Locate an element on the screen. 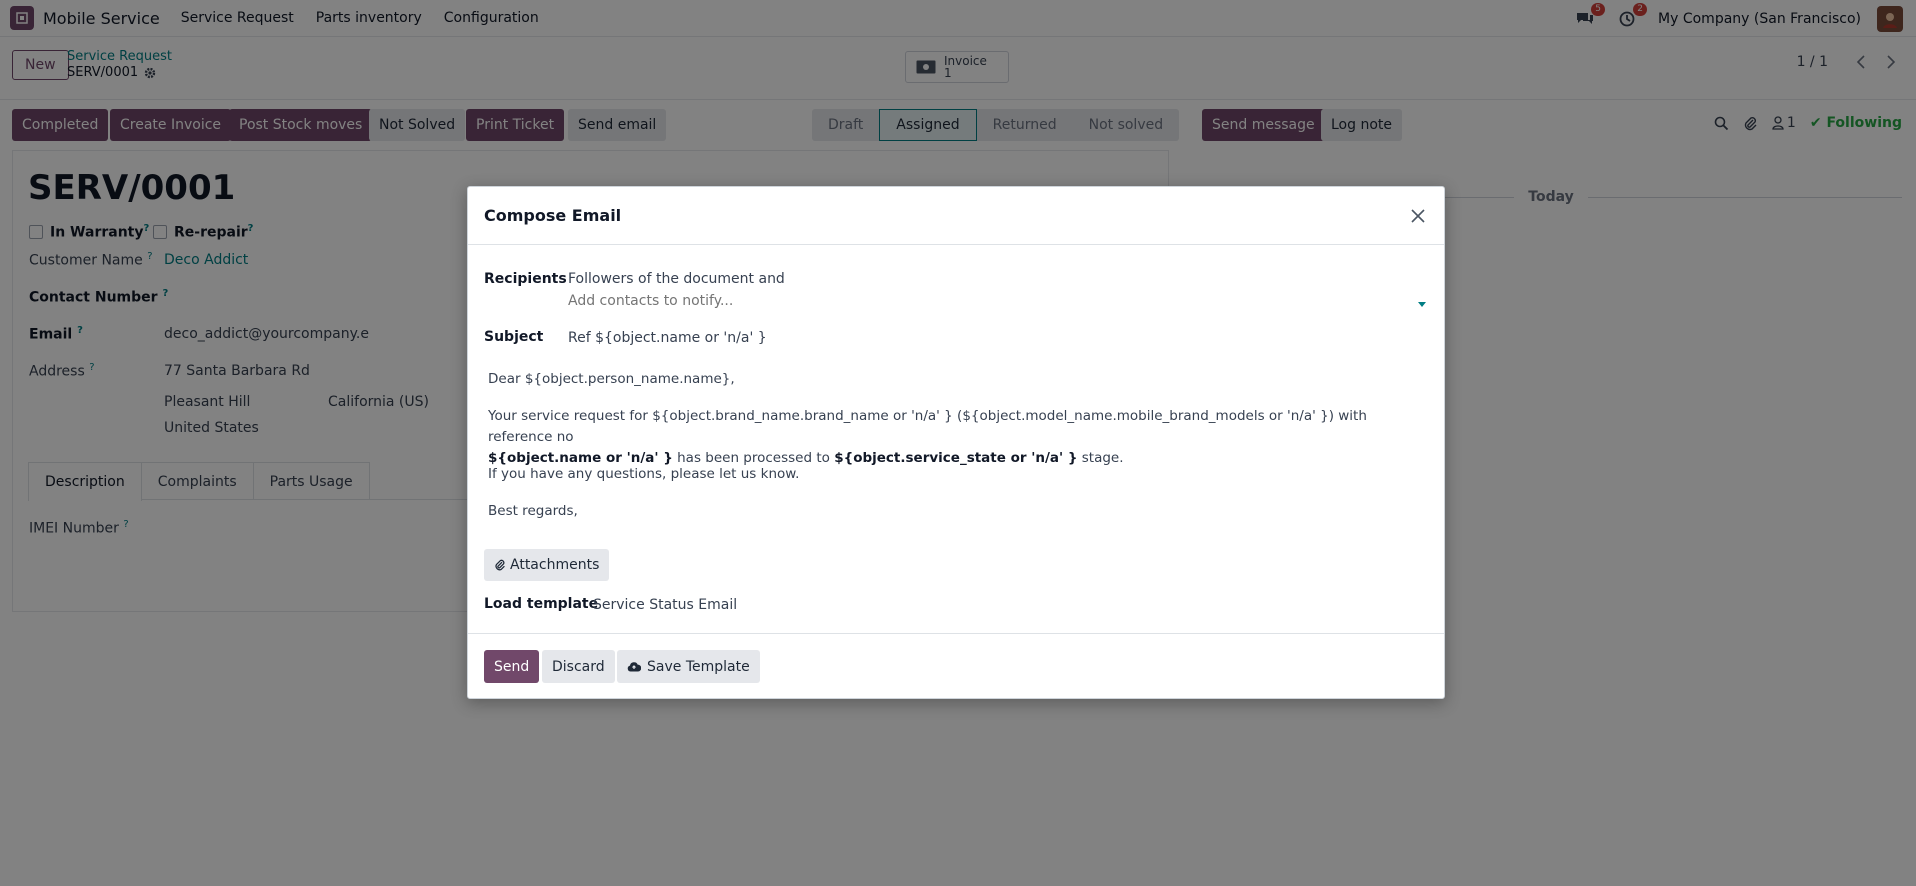 This screenshot has width=1916, height=886. modal-title: Compose Email is located at coordinates (553, 215).